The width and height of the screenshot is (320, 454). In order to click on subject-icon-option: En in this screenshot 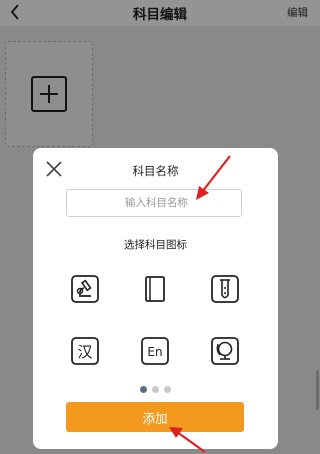, I will do `click(155, 351)`.